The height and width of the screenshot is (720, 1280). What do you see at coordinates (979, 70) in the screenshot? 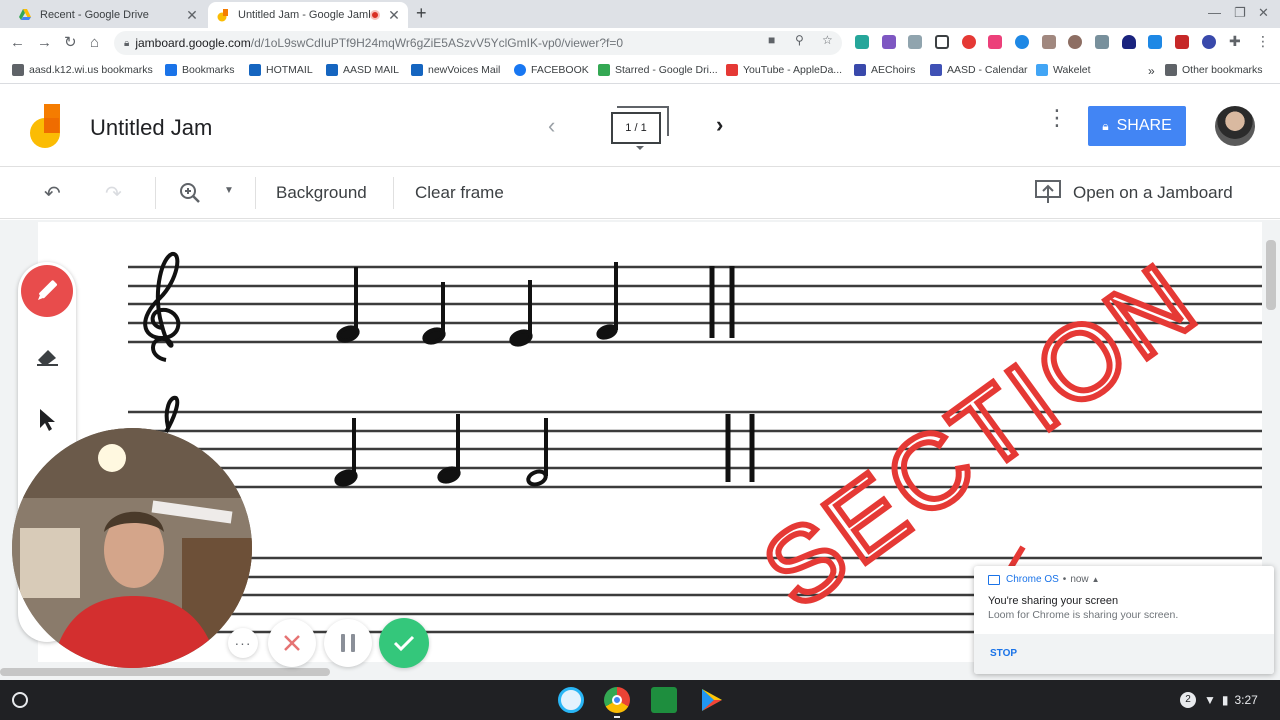
I see `bookmark-item: AASD - Calendar` at bounding box center [979, 70].